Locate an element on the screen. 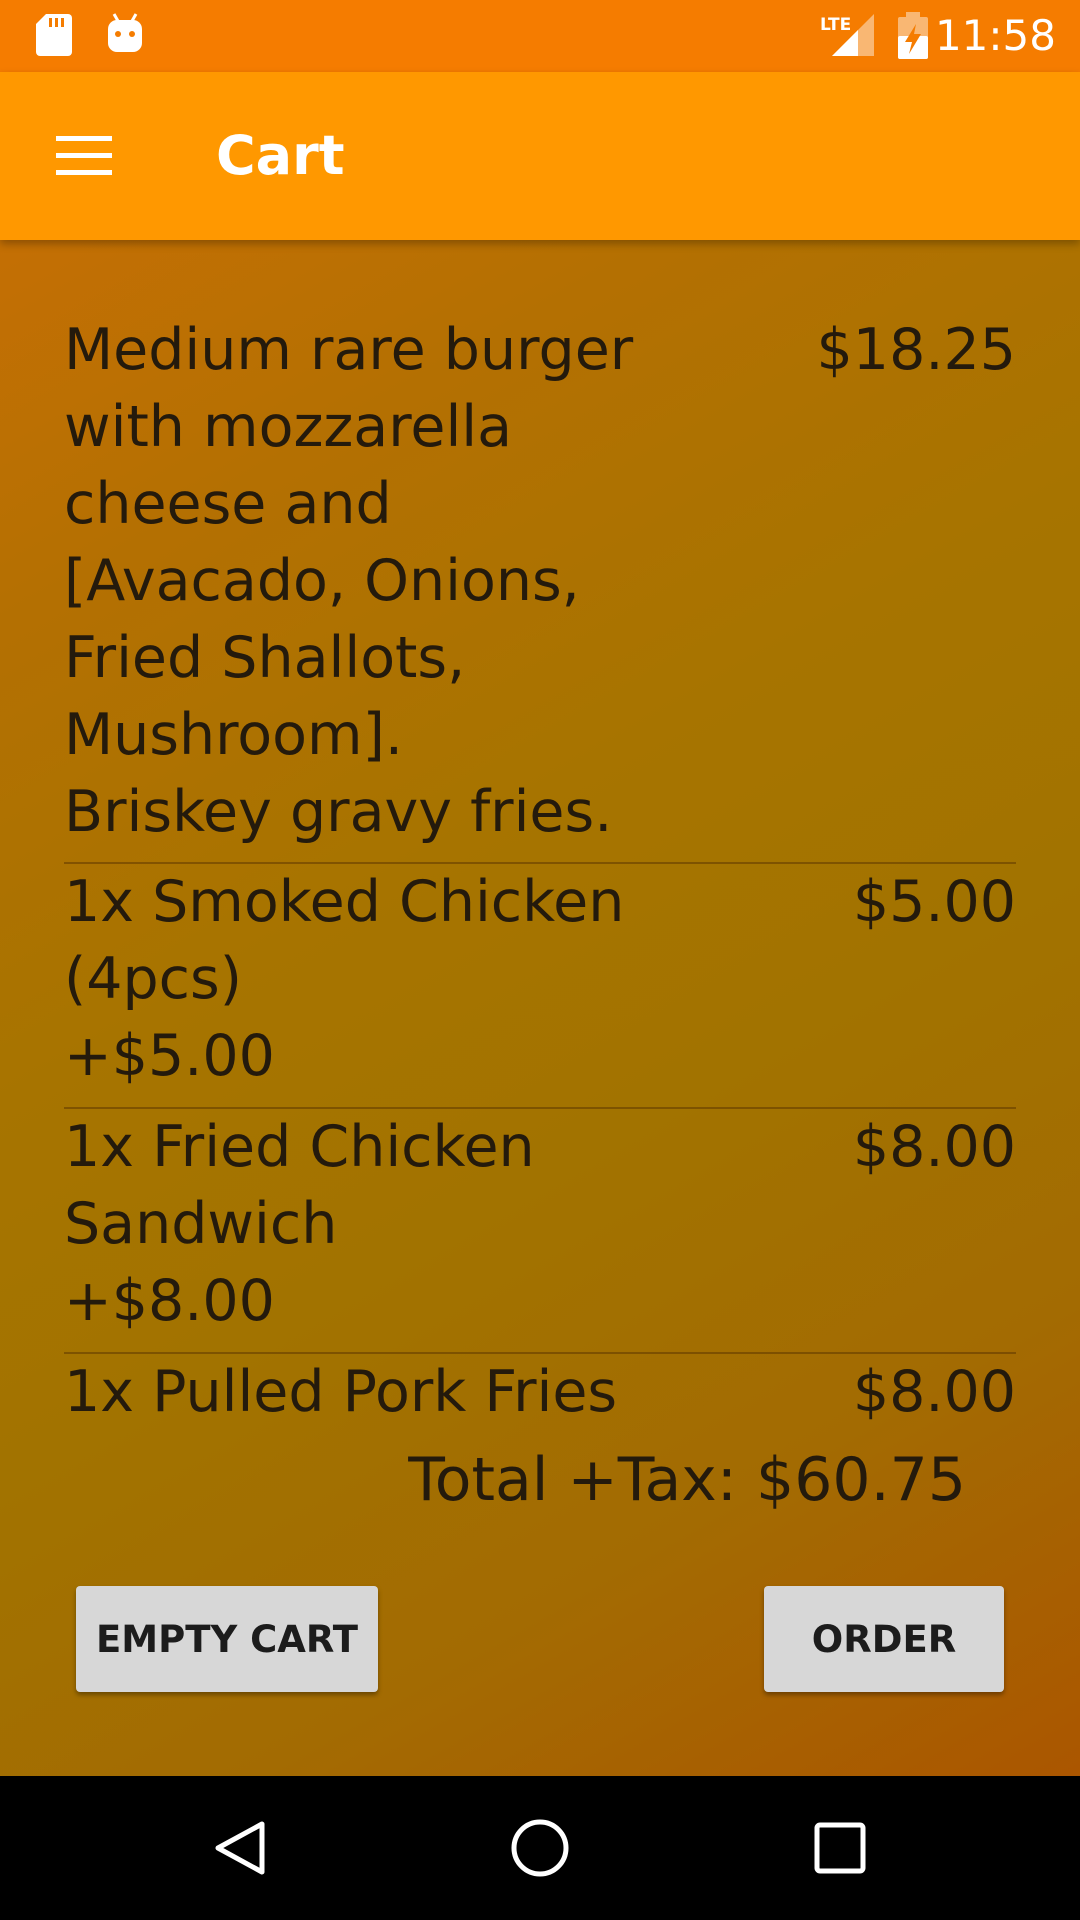  status-bar: LTE 11:58 is located at coordinates (540, 36).